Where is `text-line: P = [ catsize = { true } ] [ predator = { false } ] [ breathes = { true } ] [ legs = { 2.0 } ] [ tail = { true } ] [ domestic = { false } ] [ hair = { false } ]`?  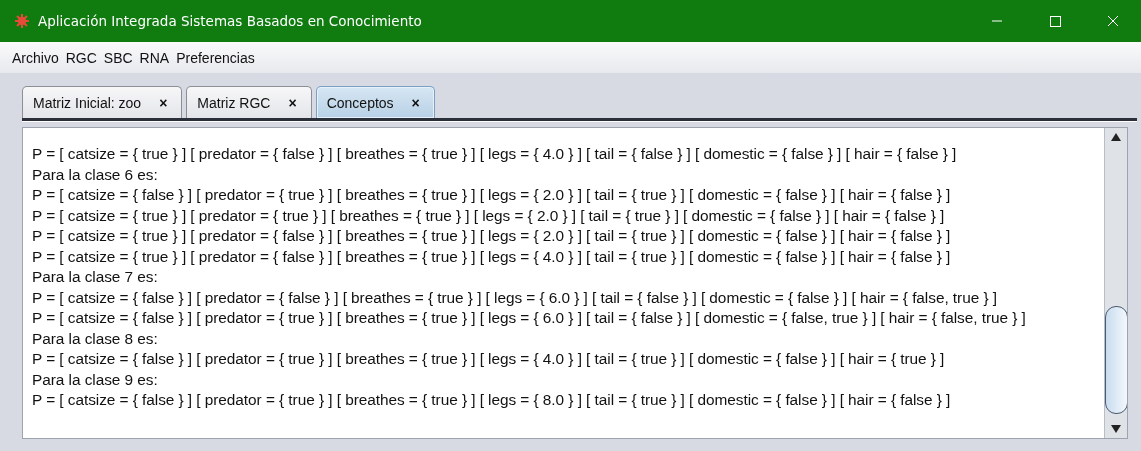 text-line: P = [ catsize = { true } ] [ predator = { false } ] [ breathes = { true } ] [ legs = { 2.0 } ] [ tail = { true } ] [ domestic = { false } ] [ hair = { false } ] is located at coordinates (492, 236).